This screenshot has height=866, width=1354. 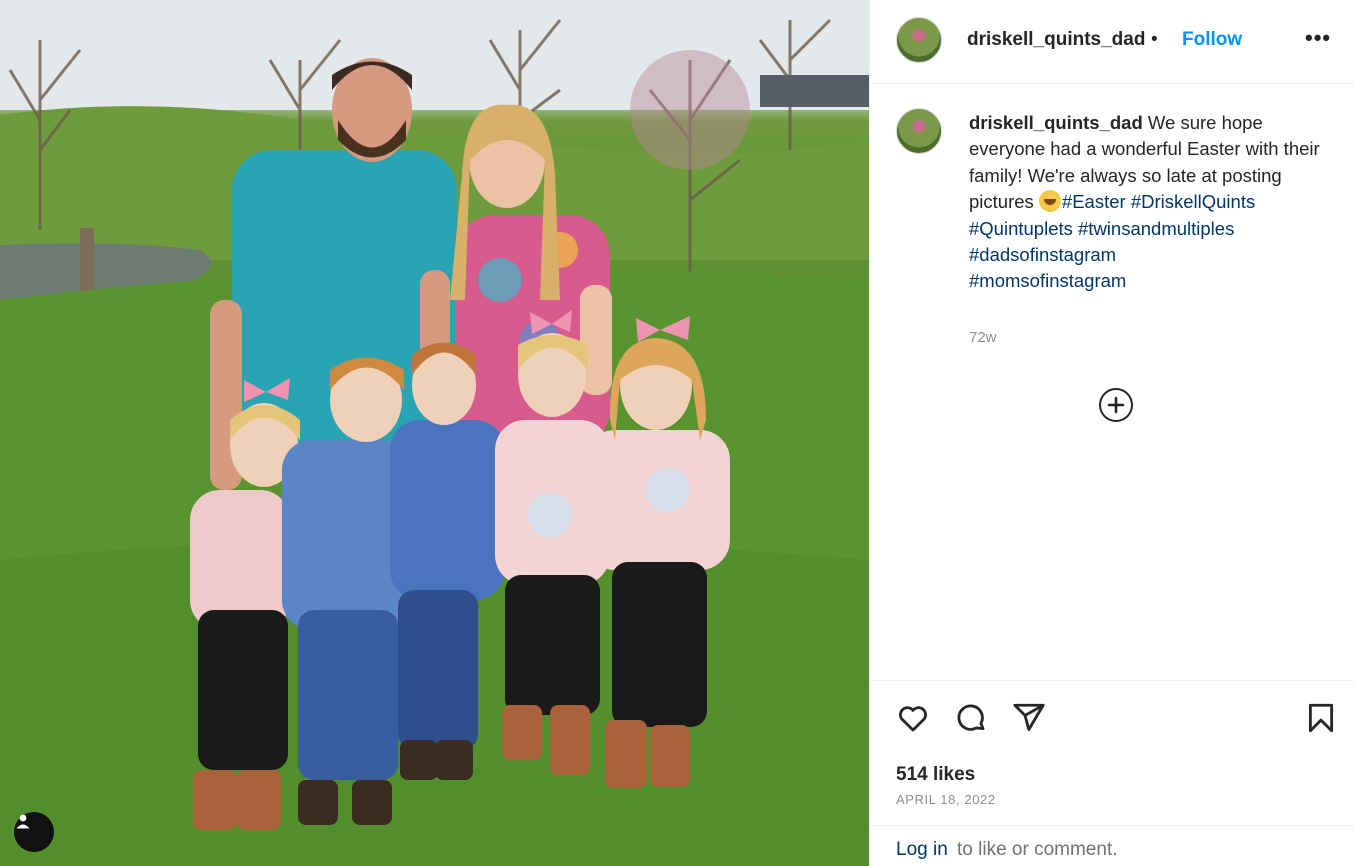 What do you see at coordinates (1021, 228) in the screenshot?
I see `hashtag-quintuplets: #Quintuplets` at bounding box center [1021, 228].